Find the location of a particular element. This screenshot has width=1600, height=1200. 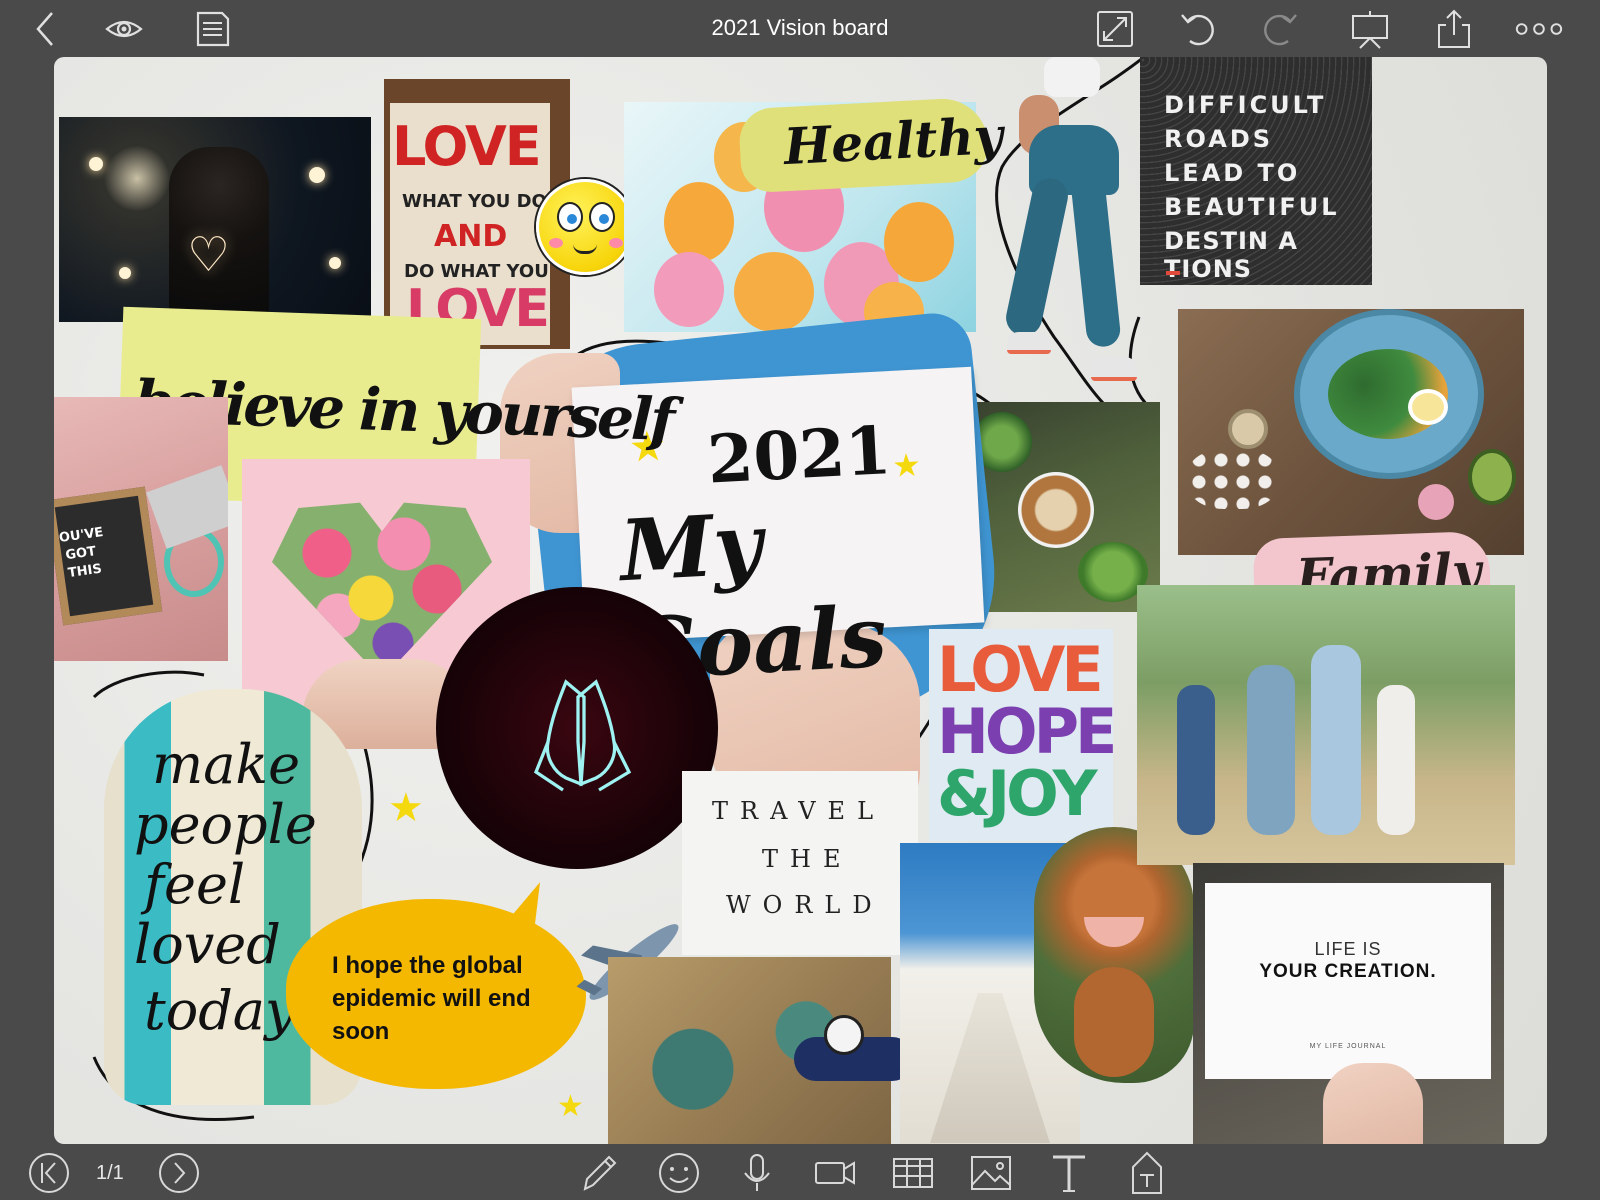

difficult-roads-line5: DESTIN A TIONS is located at coordinates (1231, 255).